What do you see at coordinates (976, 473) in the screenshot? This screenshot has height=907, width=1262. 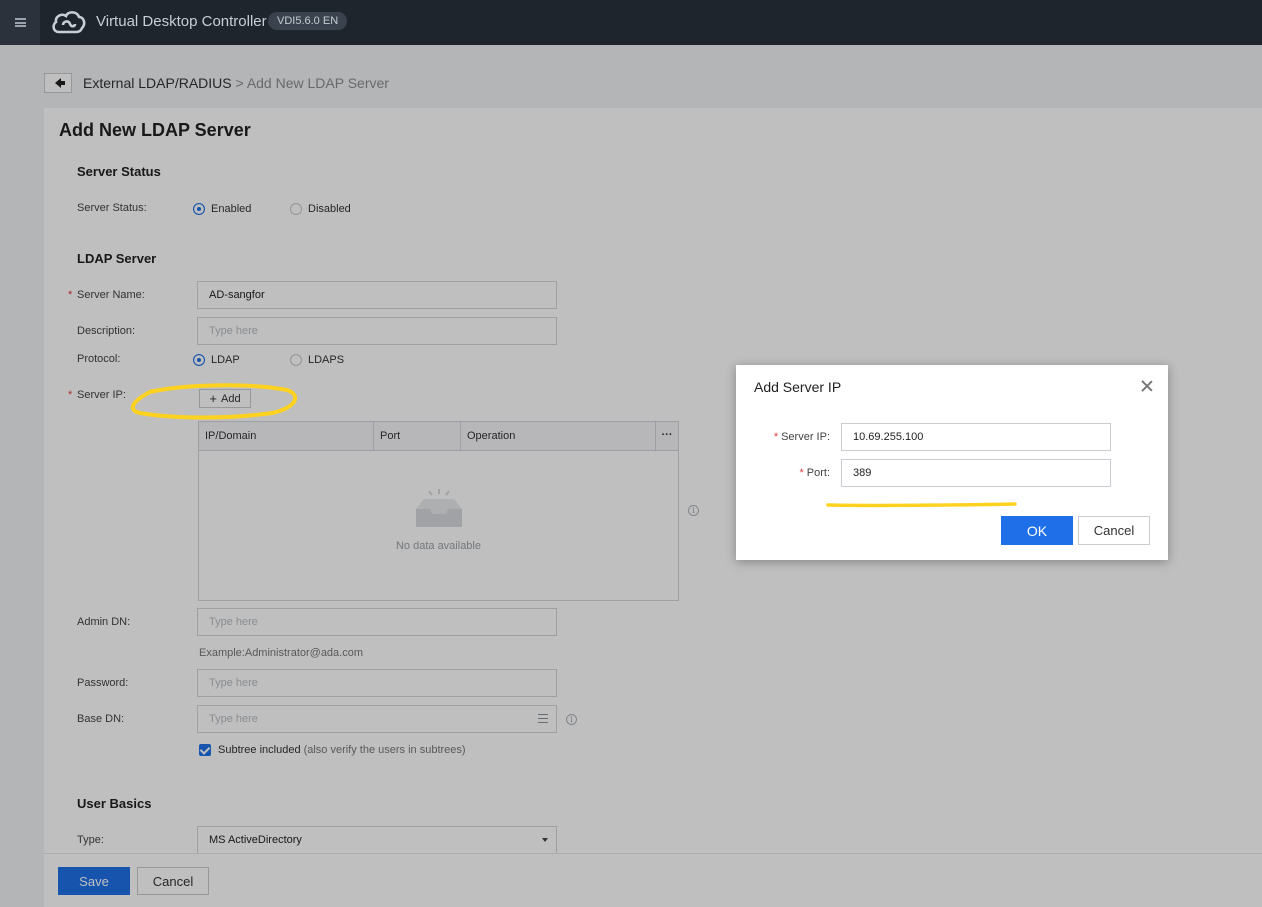 I see `dialog-port-input: 389` at bounding box center [976, 473].